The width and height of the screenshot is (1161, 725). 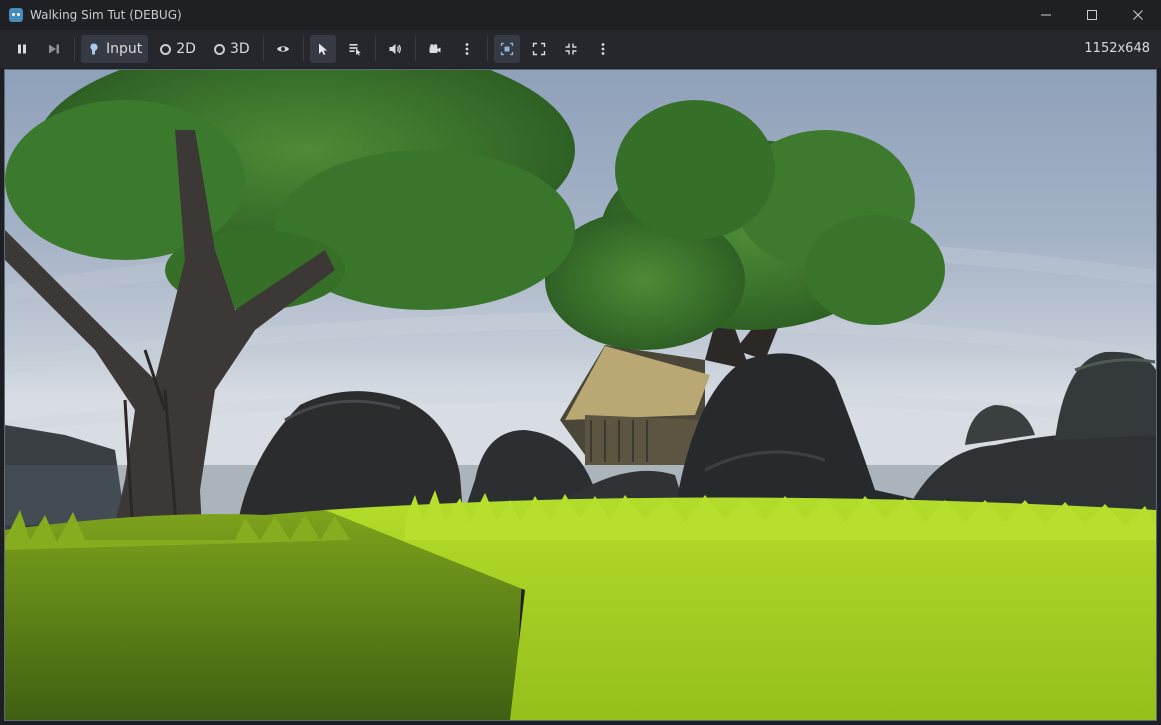 What do you see at coordinates (239, 49) in the screenshot?
I see `mode-3d-label: 3D` at bounding box center [239, 49].